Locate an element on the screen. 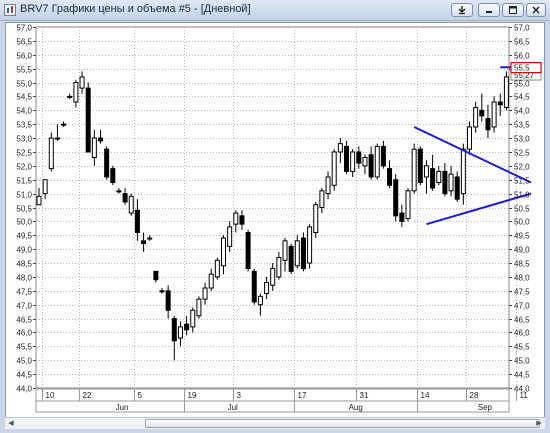  y-tick-label-right: 44,5 is located at coordinates (522, 375).